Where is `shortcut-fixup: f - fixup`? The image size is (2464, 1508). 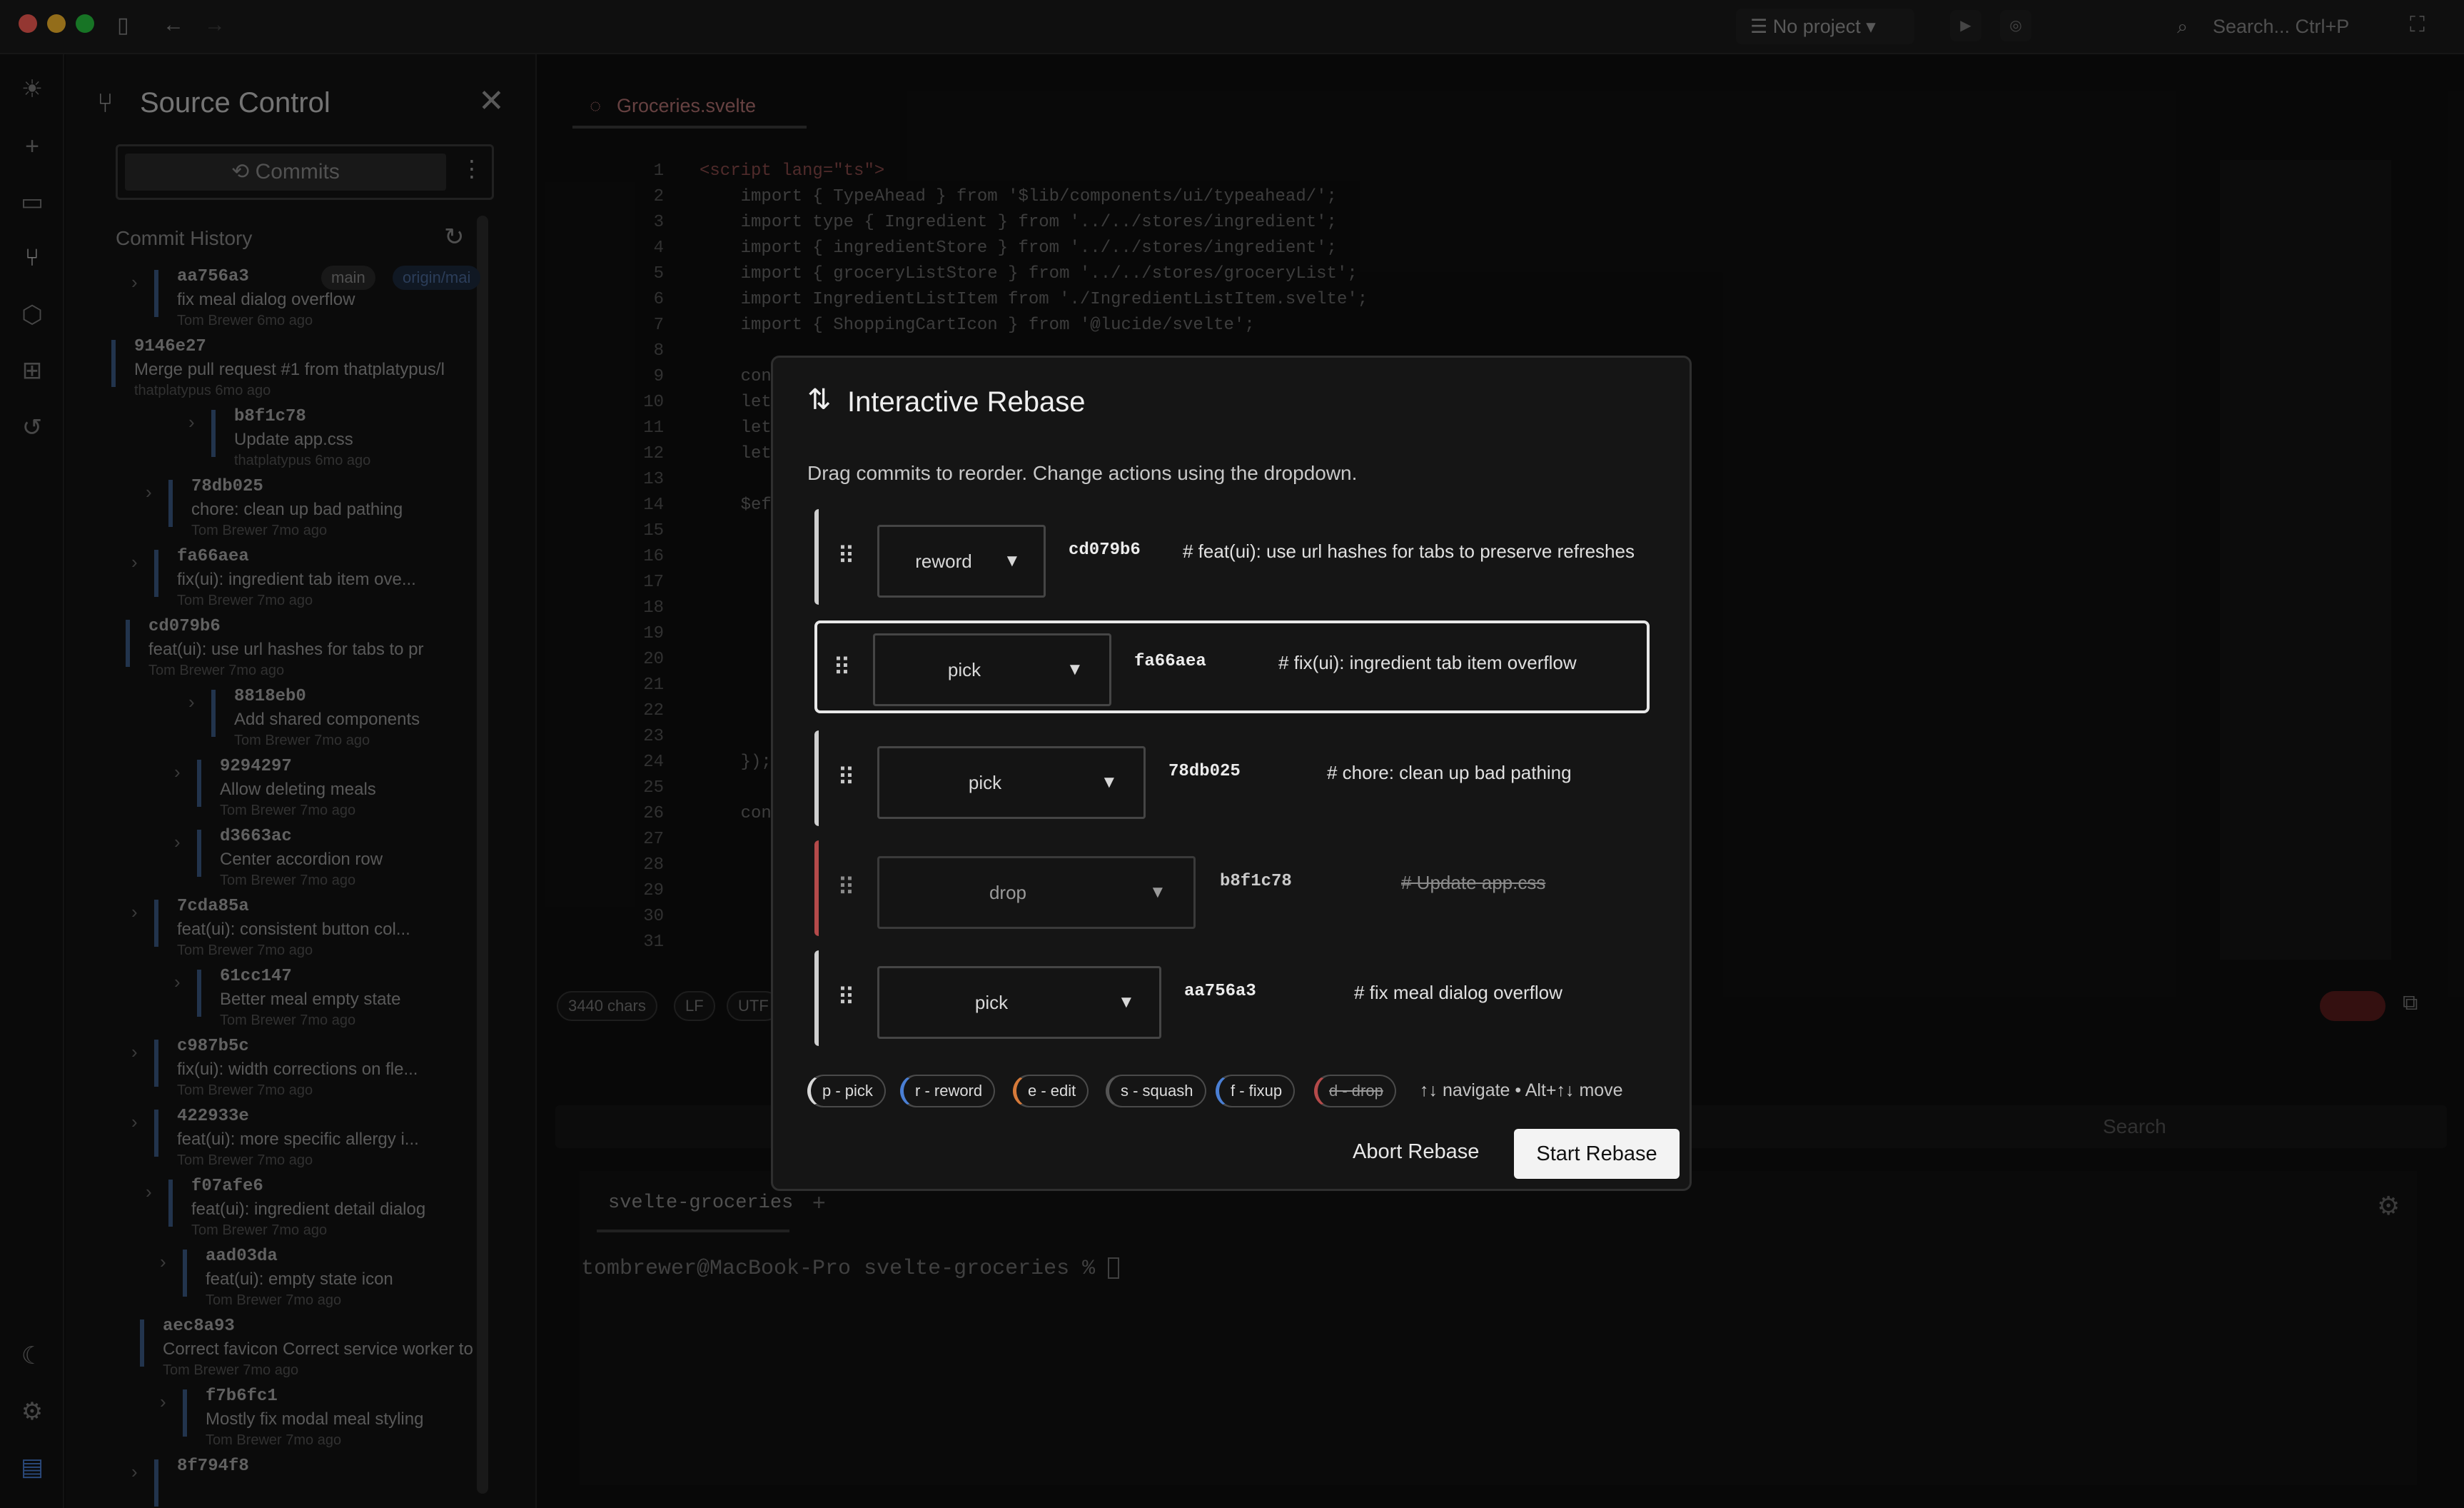
shortcut-fixup: f - fixup is located at coordinates (1256, 1091).